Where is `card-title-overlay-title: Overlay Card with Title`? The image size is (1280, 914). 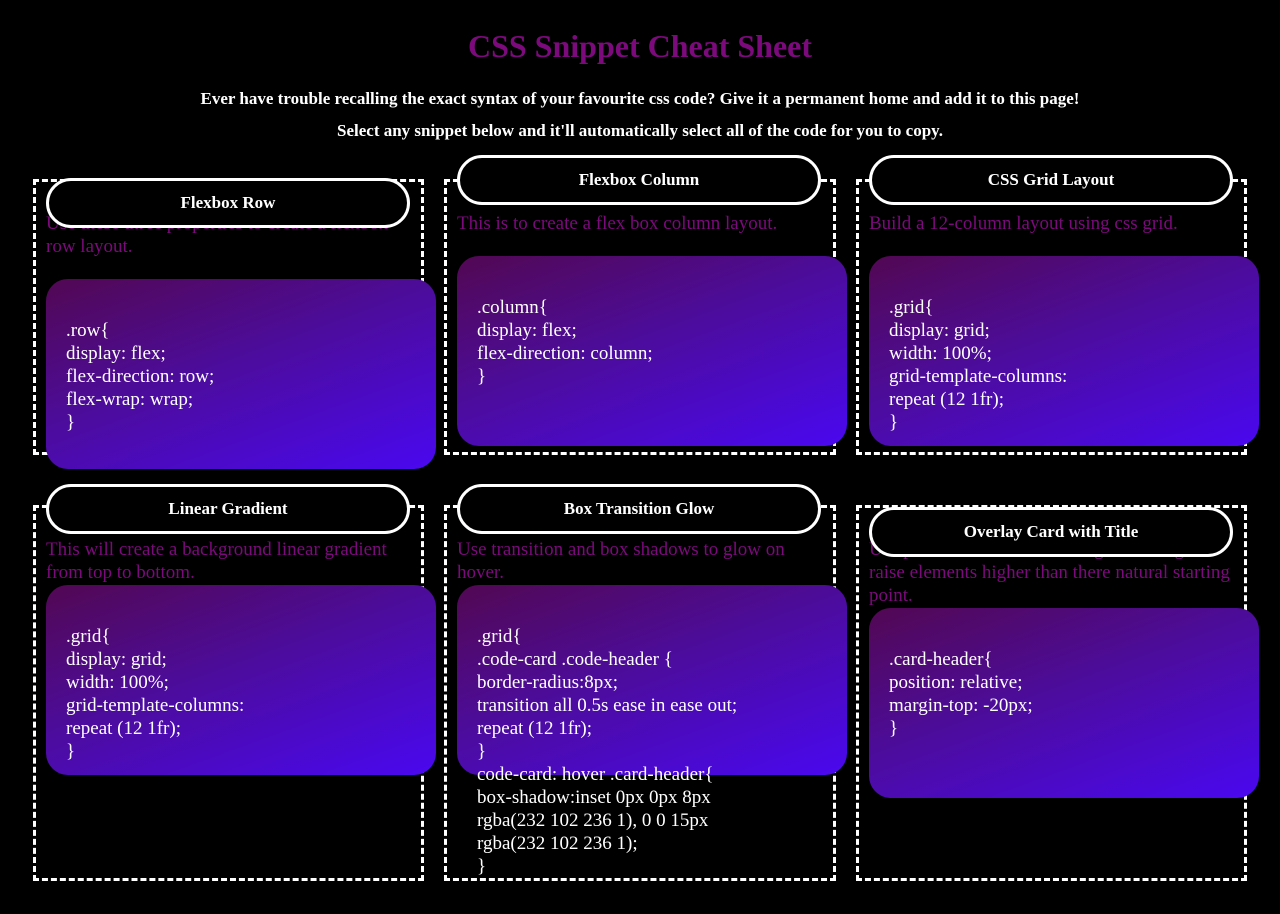
card-title-overlay-title: Overlay Card with Title is located at coordinates (1051, 532).